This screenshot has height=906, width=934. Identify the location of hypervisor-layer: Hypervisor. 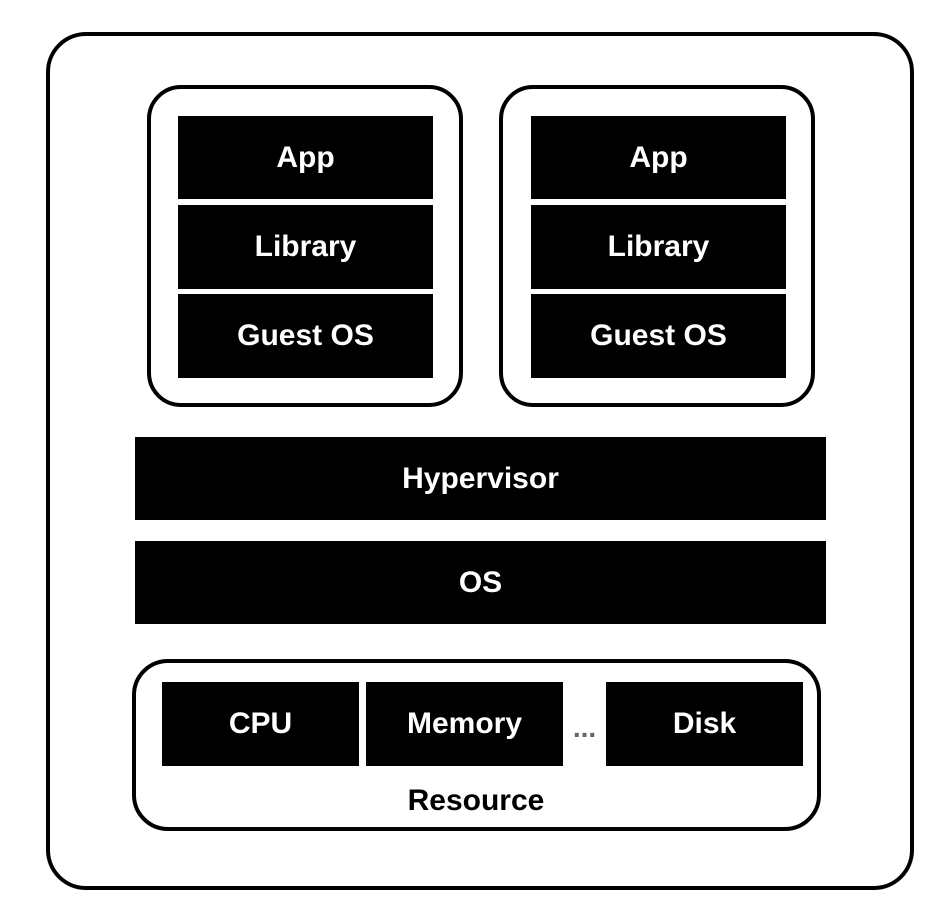
(480, 478).